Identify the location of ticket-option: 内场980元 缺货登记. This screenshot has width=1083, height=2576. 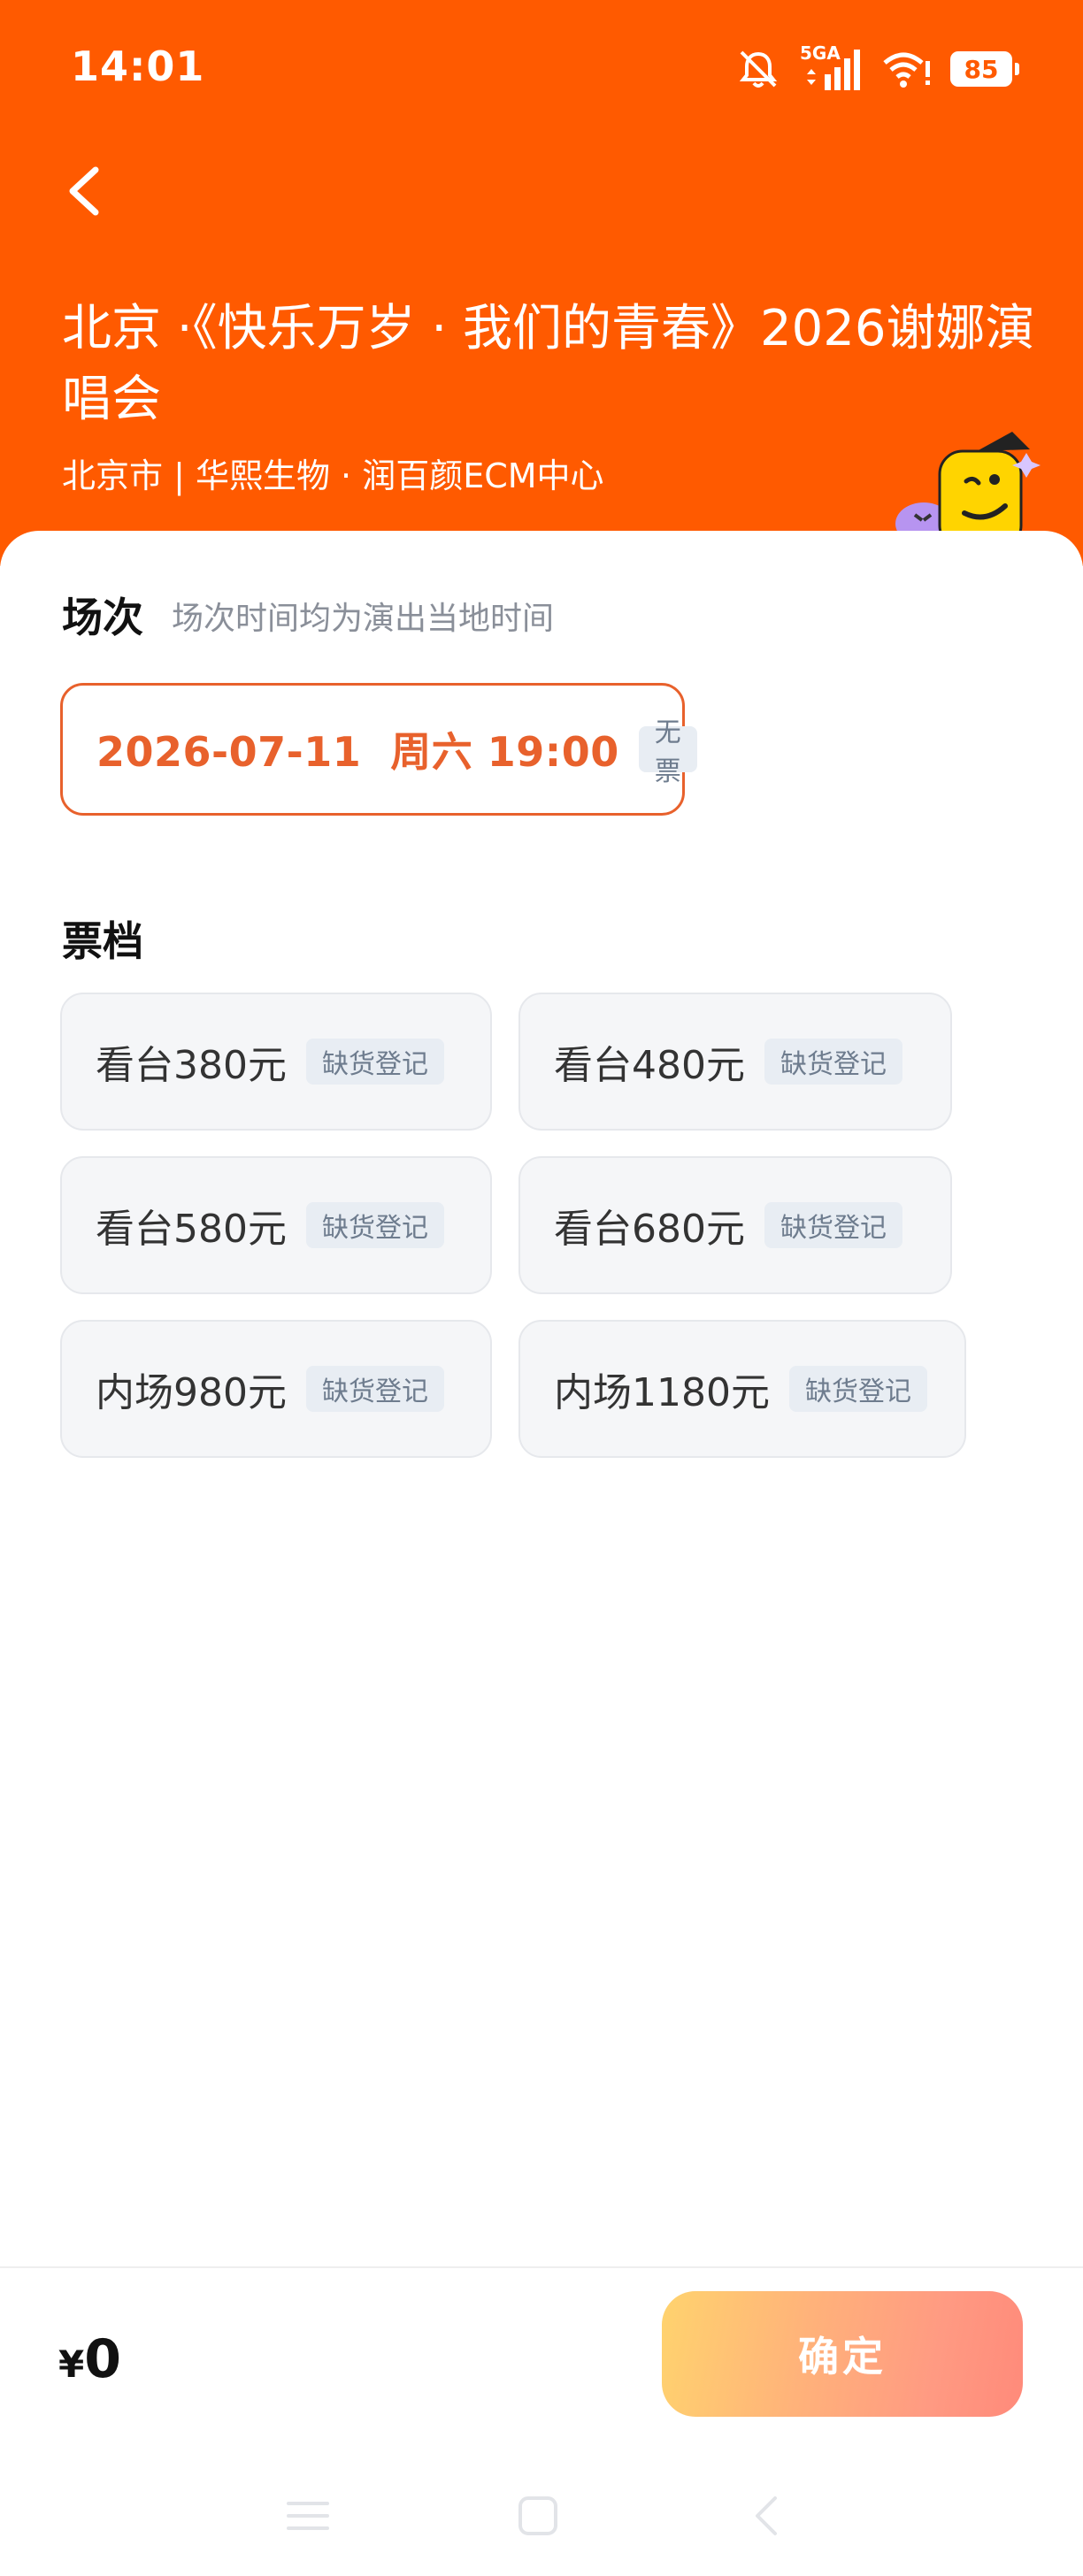
(276, 1389).